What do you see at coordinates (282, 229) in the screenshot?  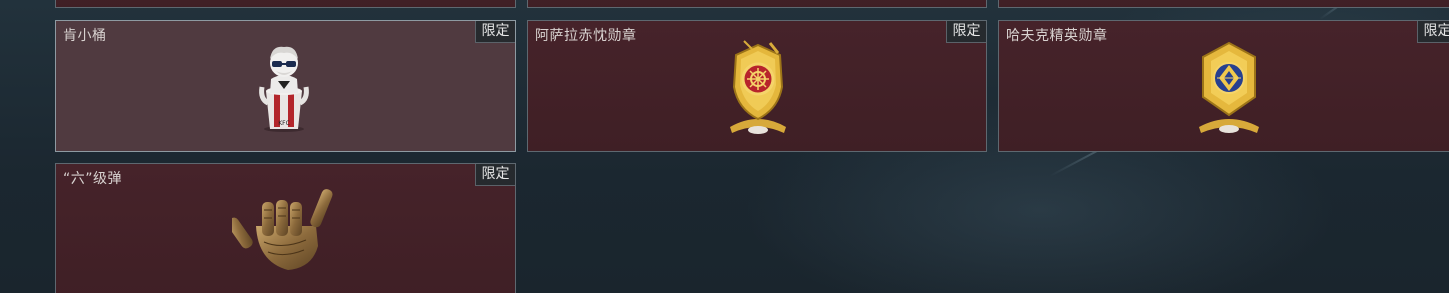 I see `bullet-hand-gesture-icon` at bounding box center [282, 229].